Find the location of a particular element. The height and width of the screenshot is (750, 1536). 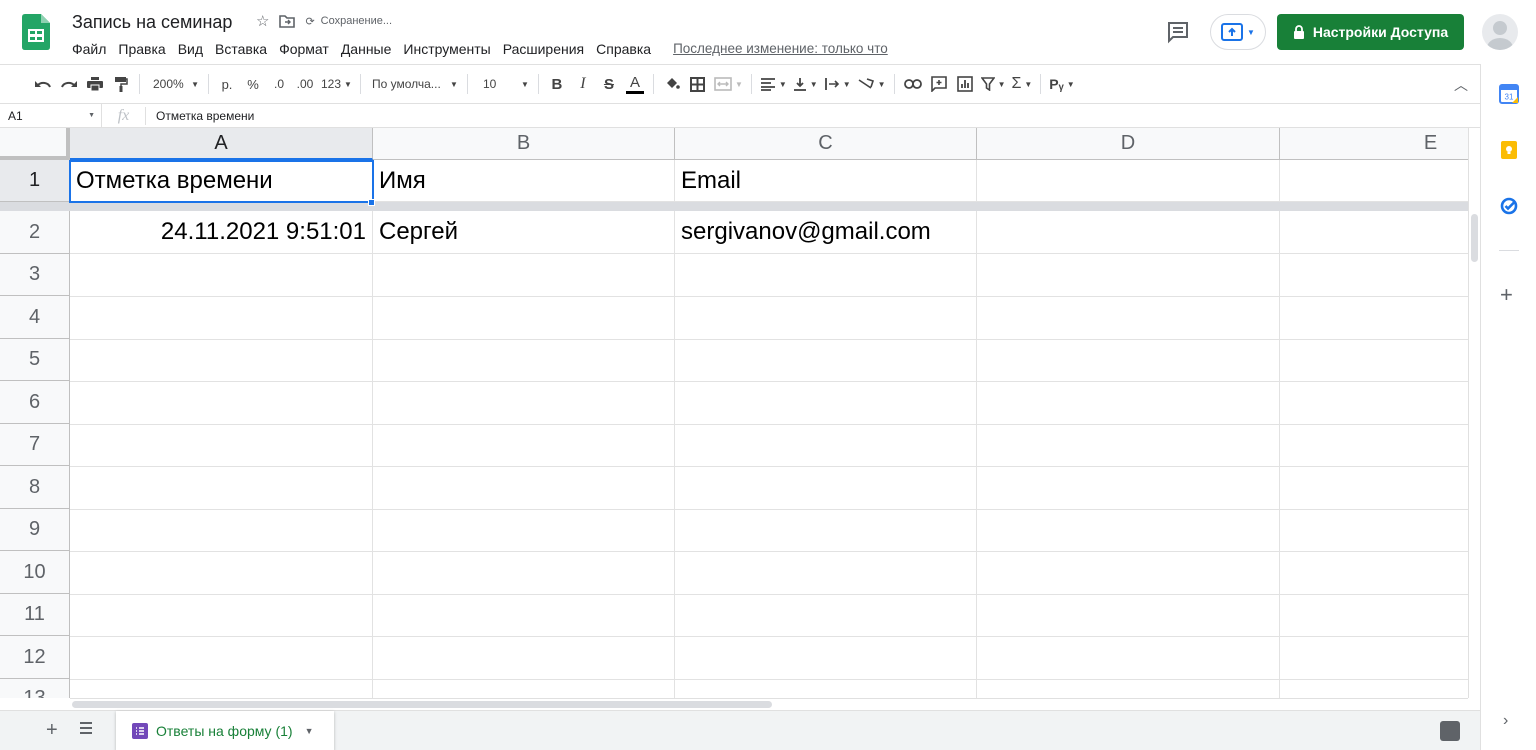

formula-input: Отметка времени is located at coordinates (200, 116).